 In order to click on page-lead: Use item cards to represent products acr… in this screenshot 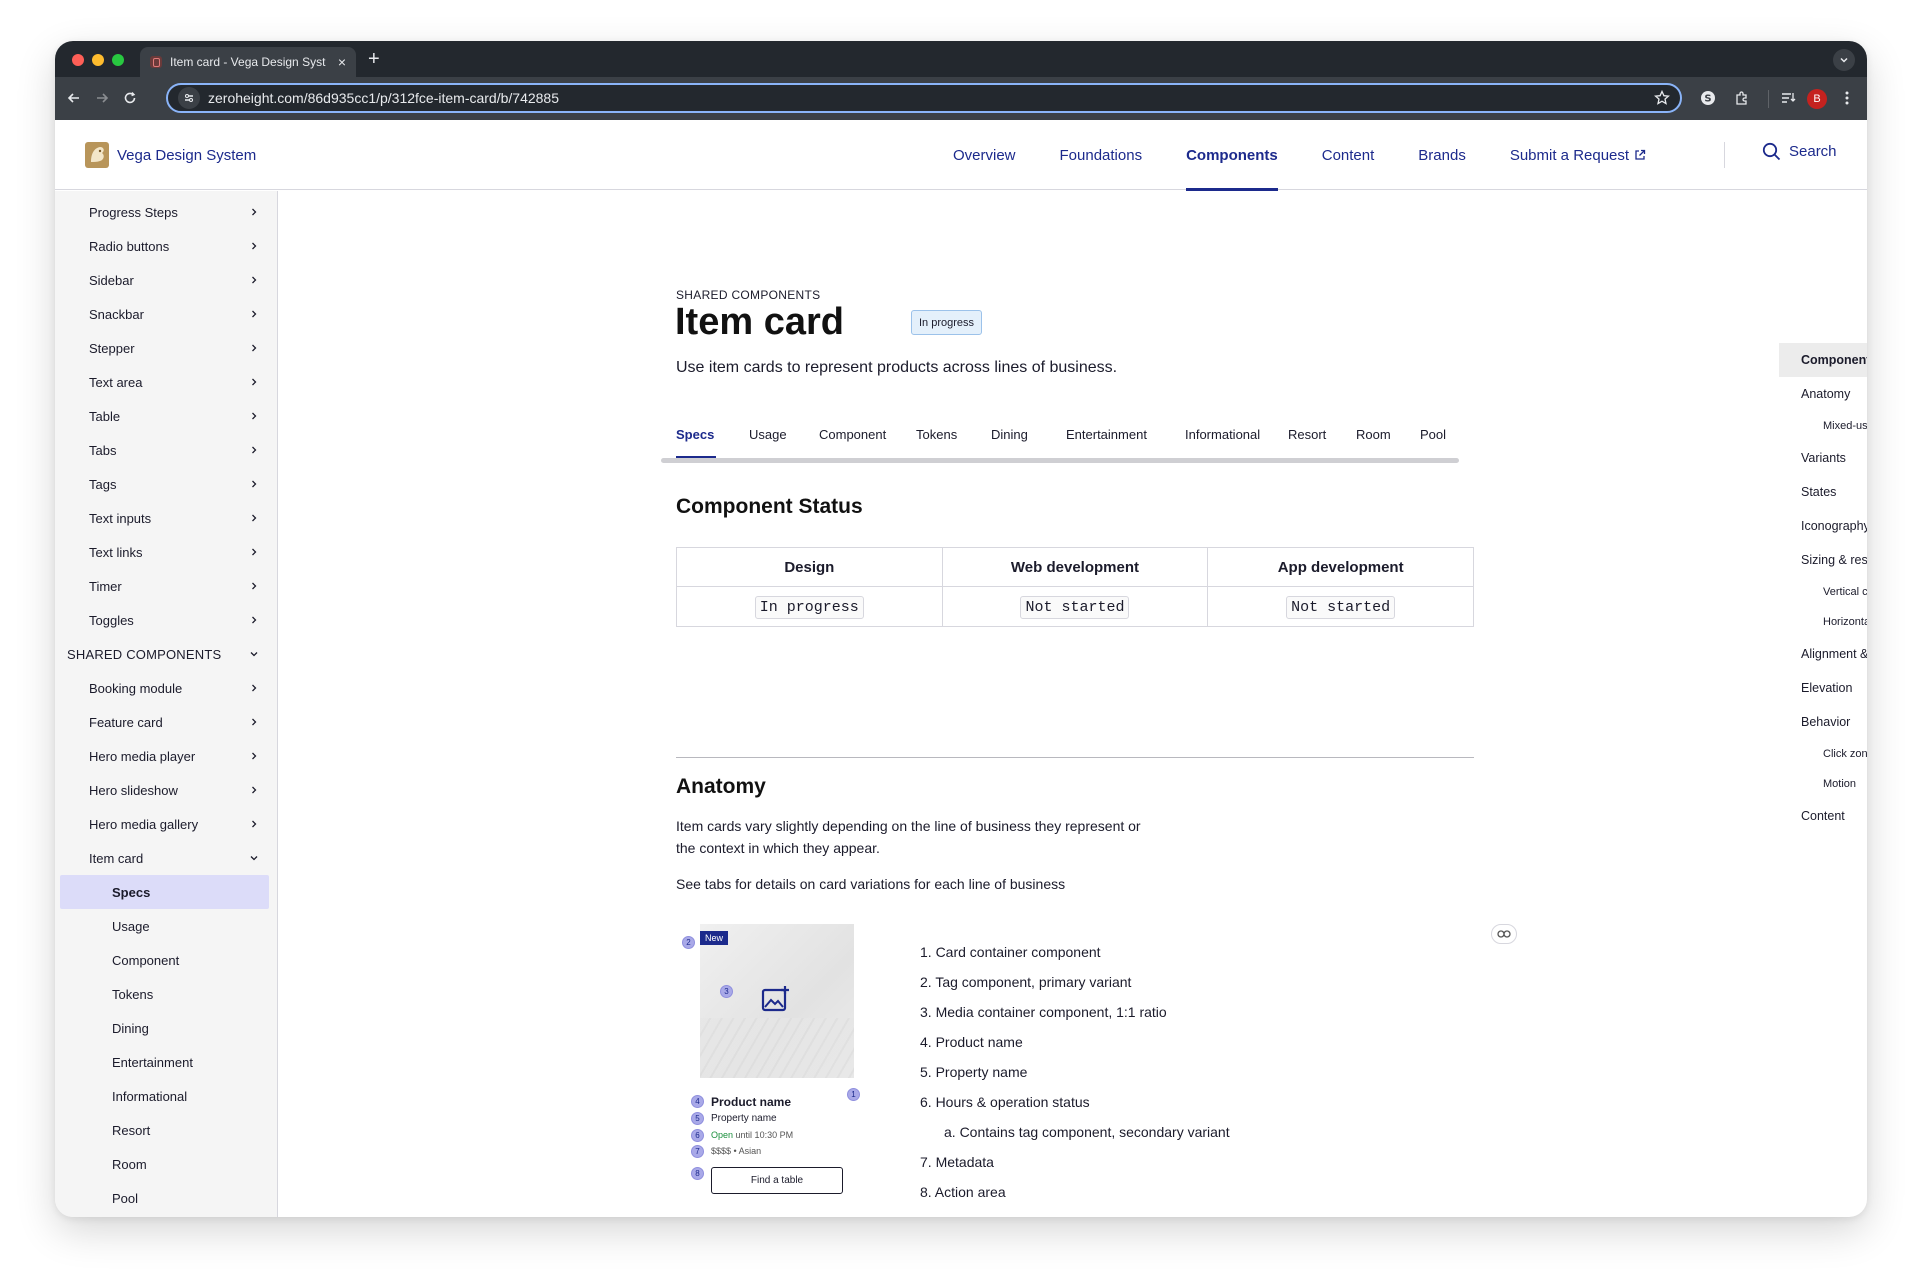, I will do `click(897, 367)`.